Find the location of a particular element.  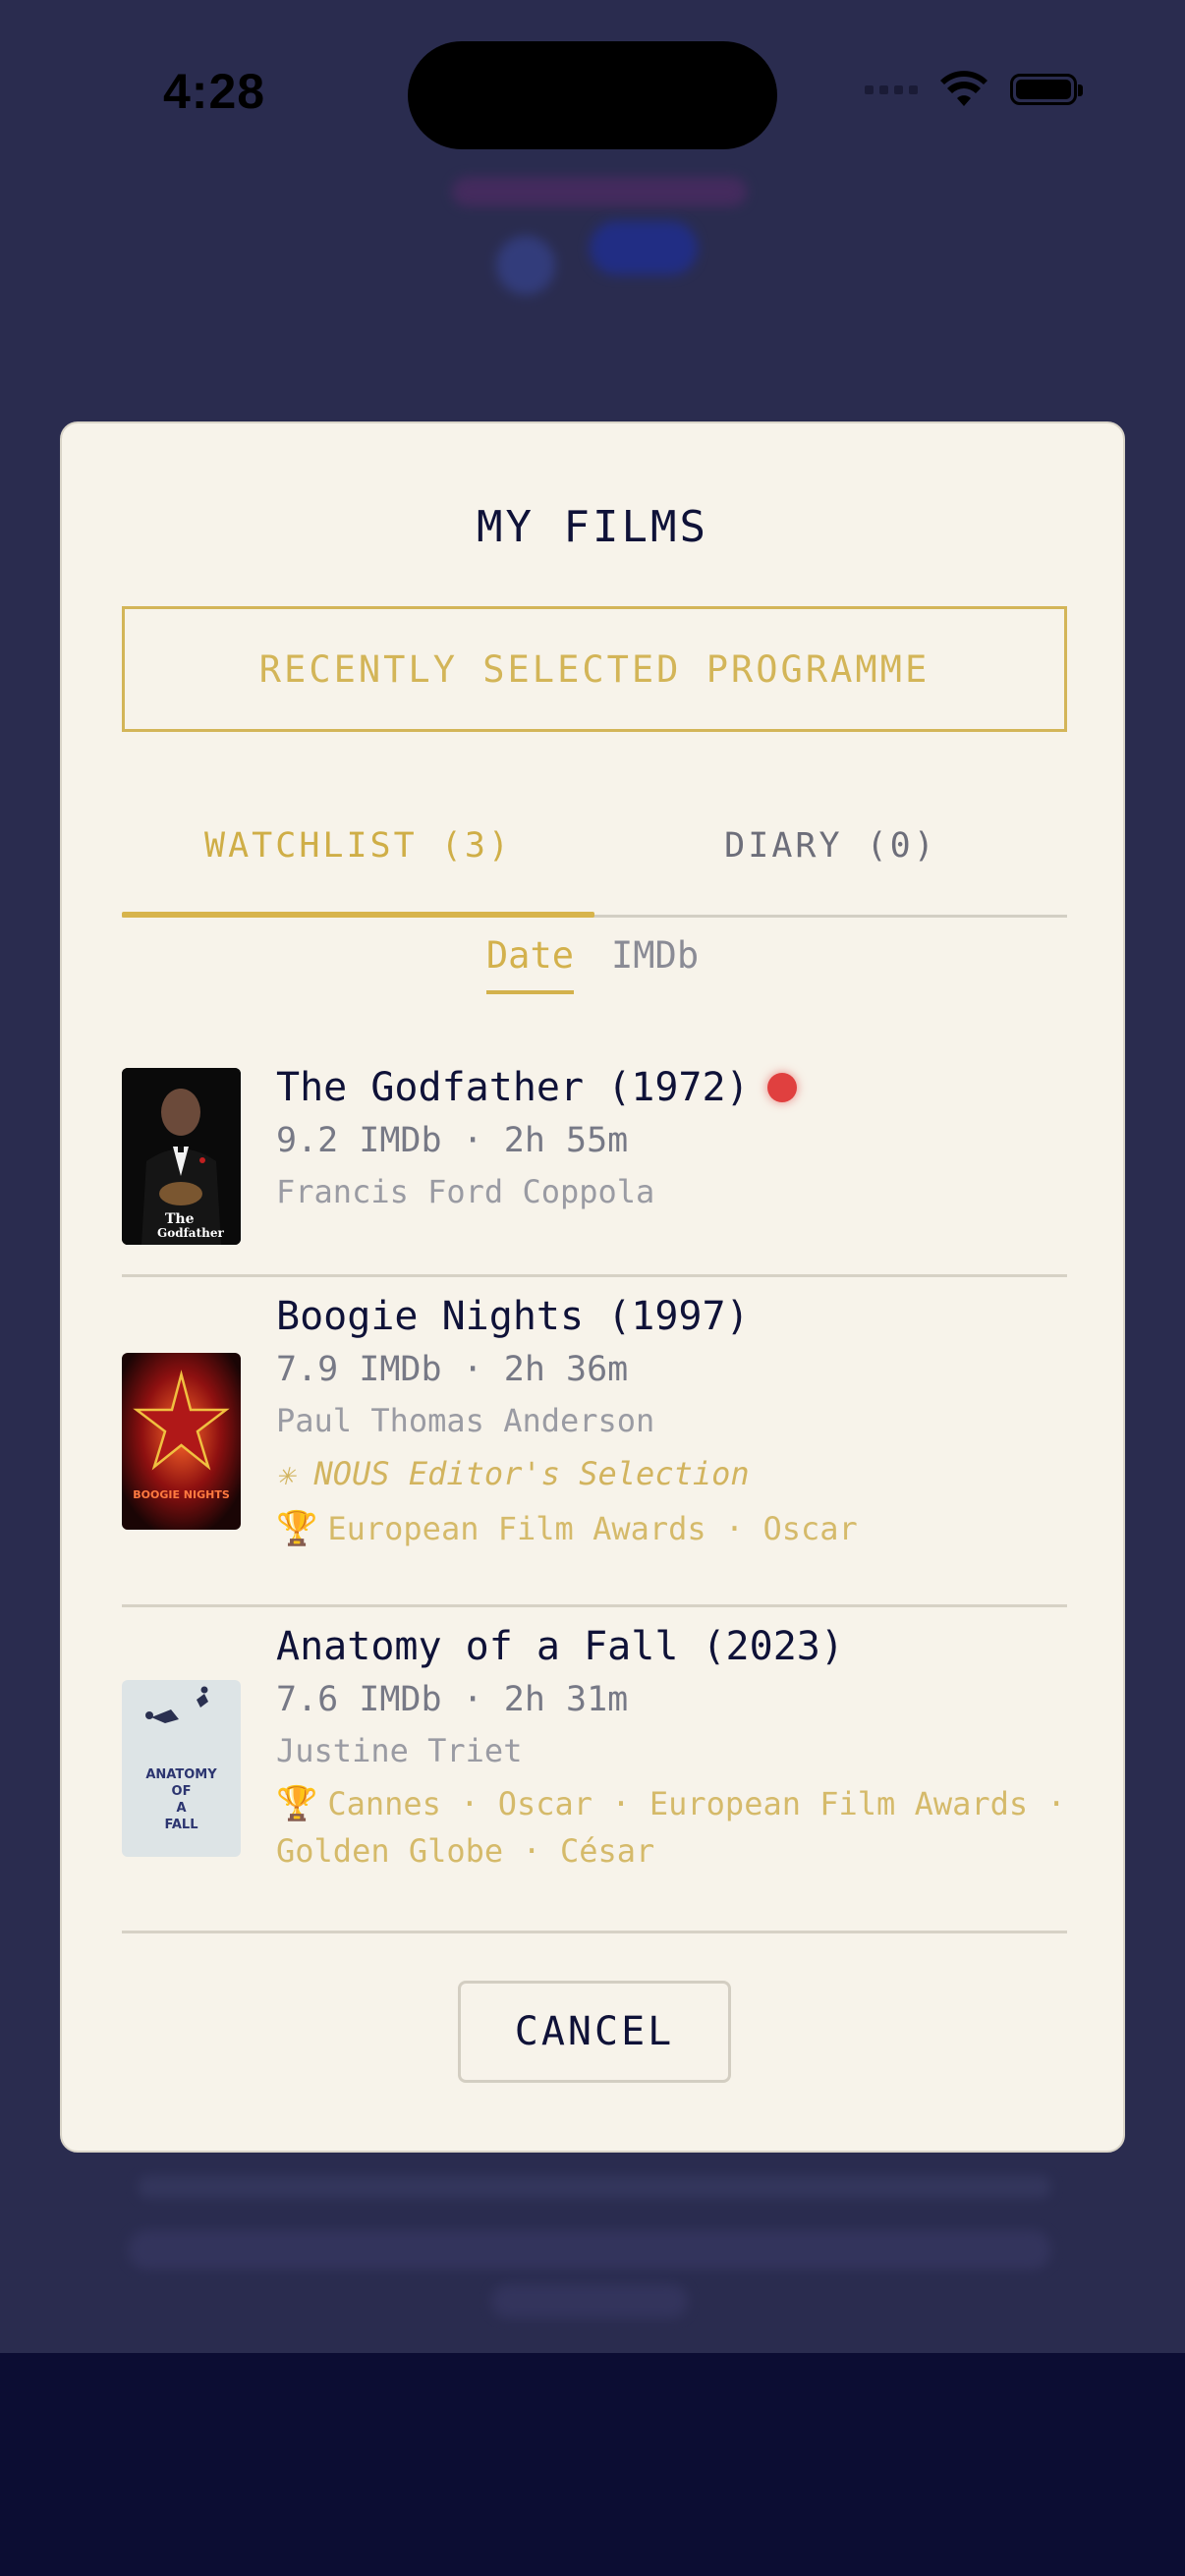

poster-boogie-nights: BOOGIE NIGHTS is located at coordinates (182, 1441).